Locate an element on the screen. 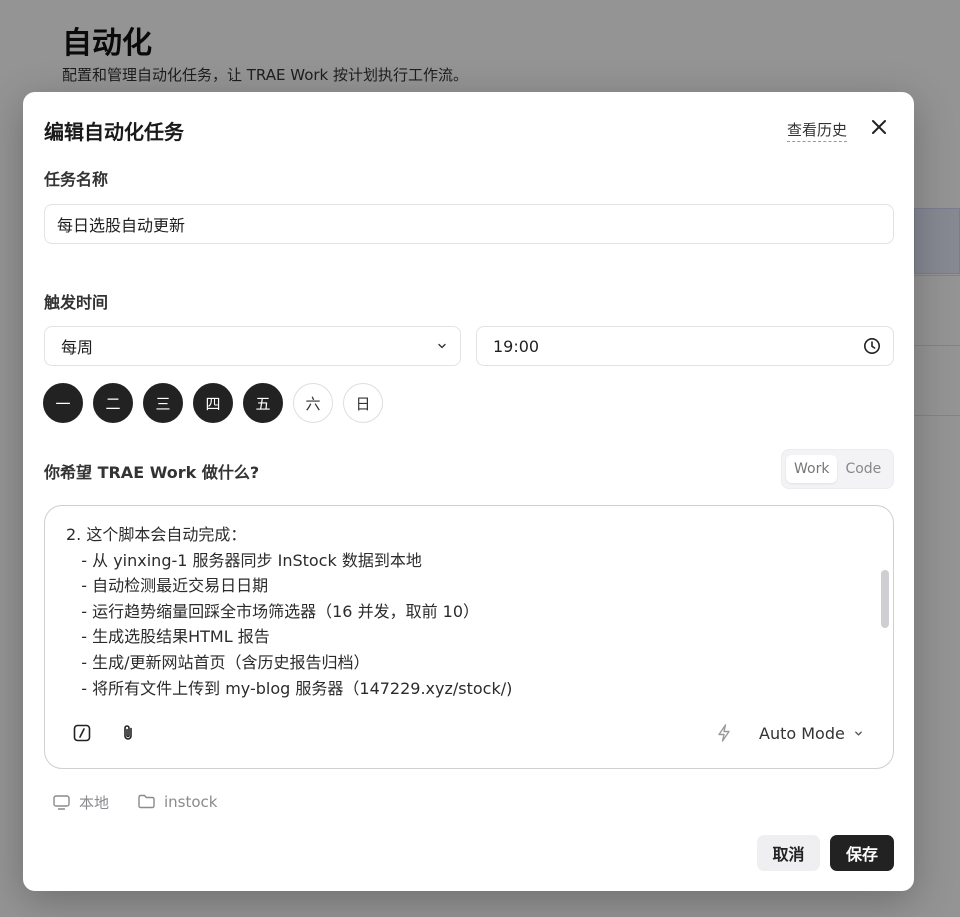  paperclip-icon is located at coordinates (128, 732).